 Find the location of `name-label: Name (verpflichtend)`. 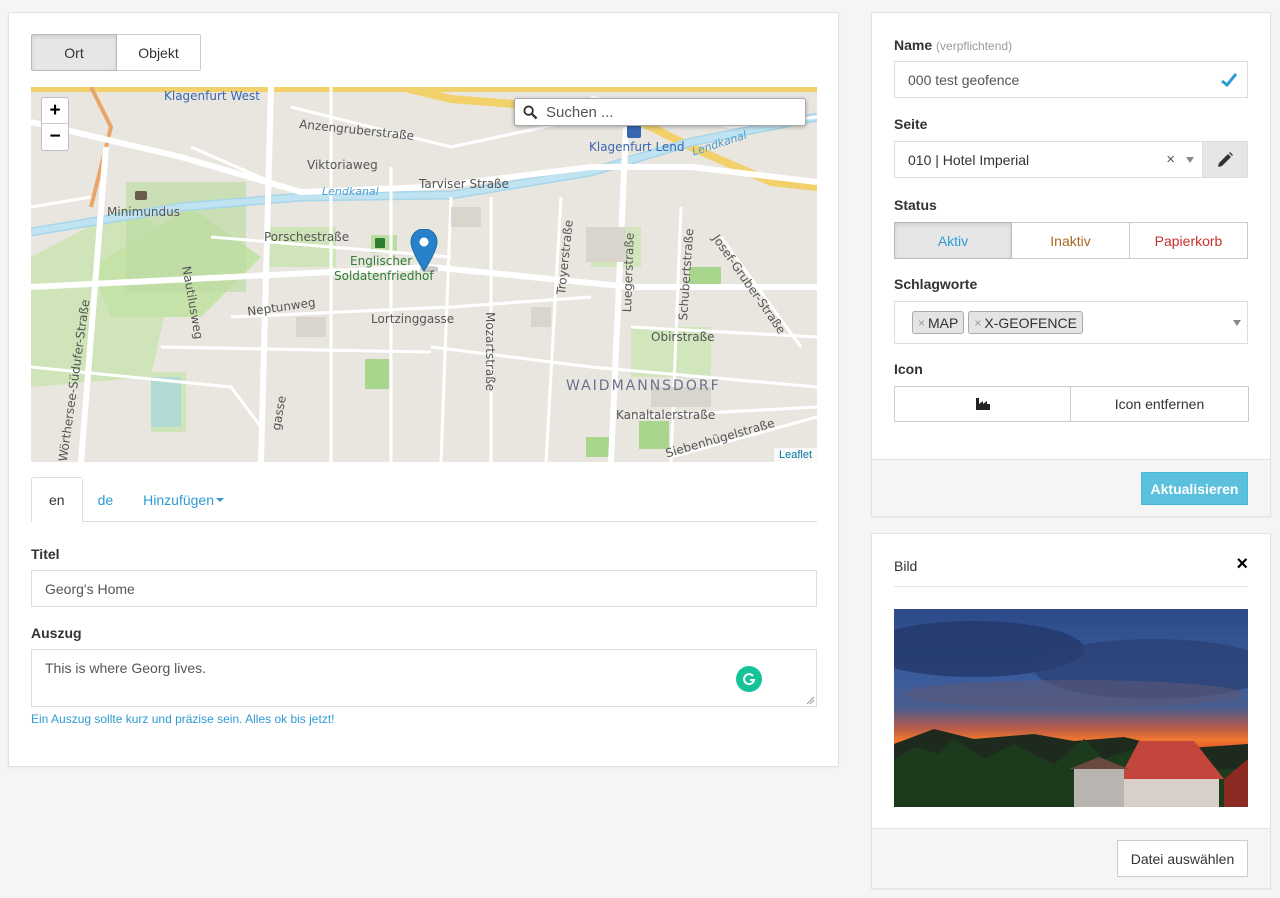

name-label: Name (verpflichtend) is located at coordinates (953, 45).